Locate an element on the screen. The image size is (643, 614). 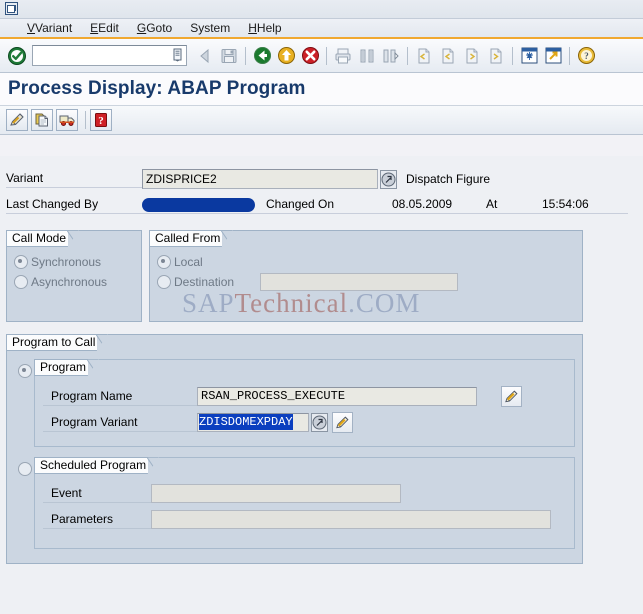
menu-edit: EEdit is located at coordinates (104, 28).